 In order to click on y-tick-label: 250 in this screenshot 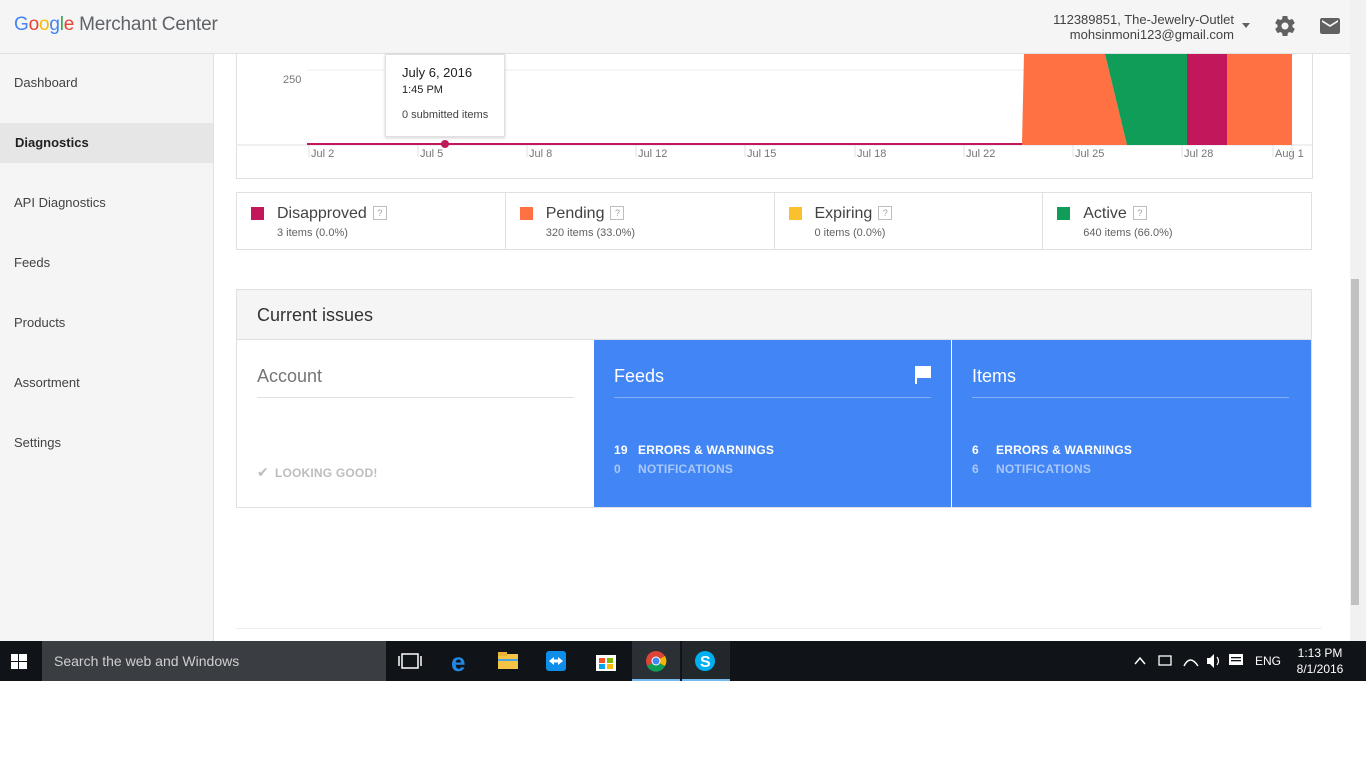, I will do `click(292, 80)`.